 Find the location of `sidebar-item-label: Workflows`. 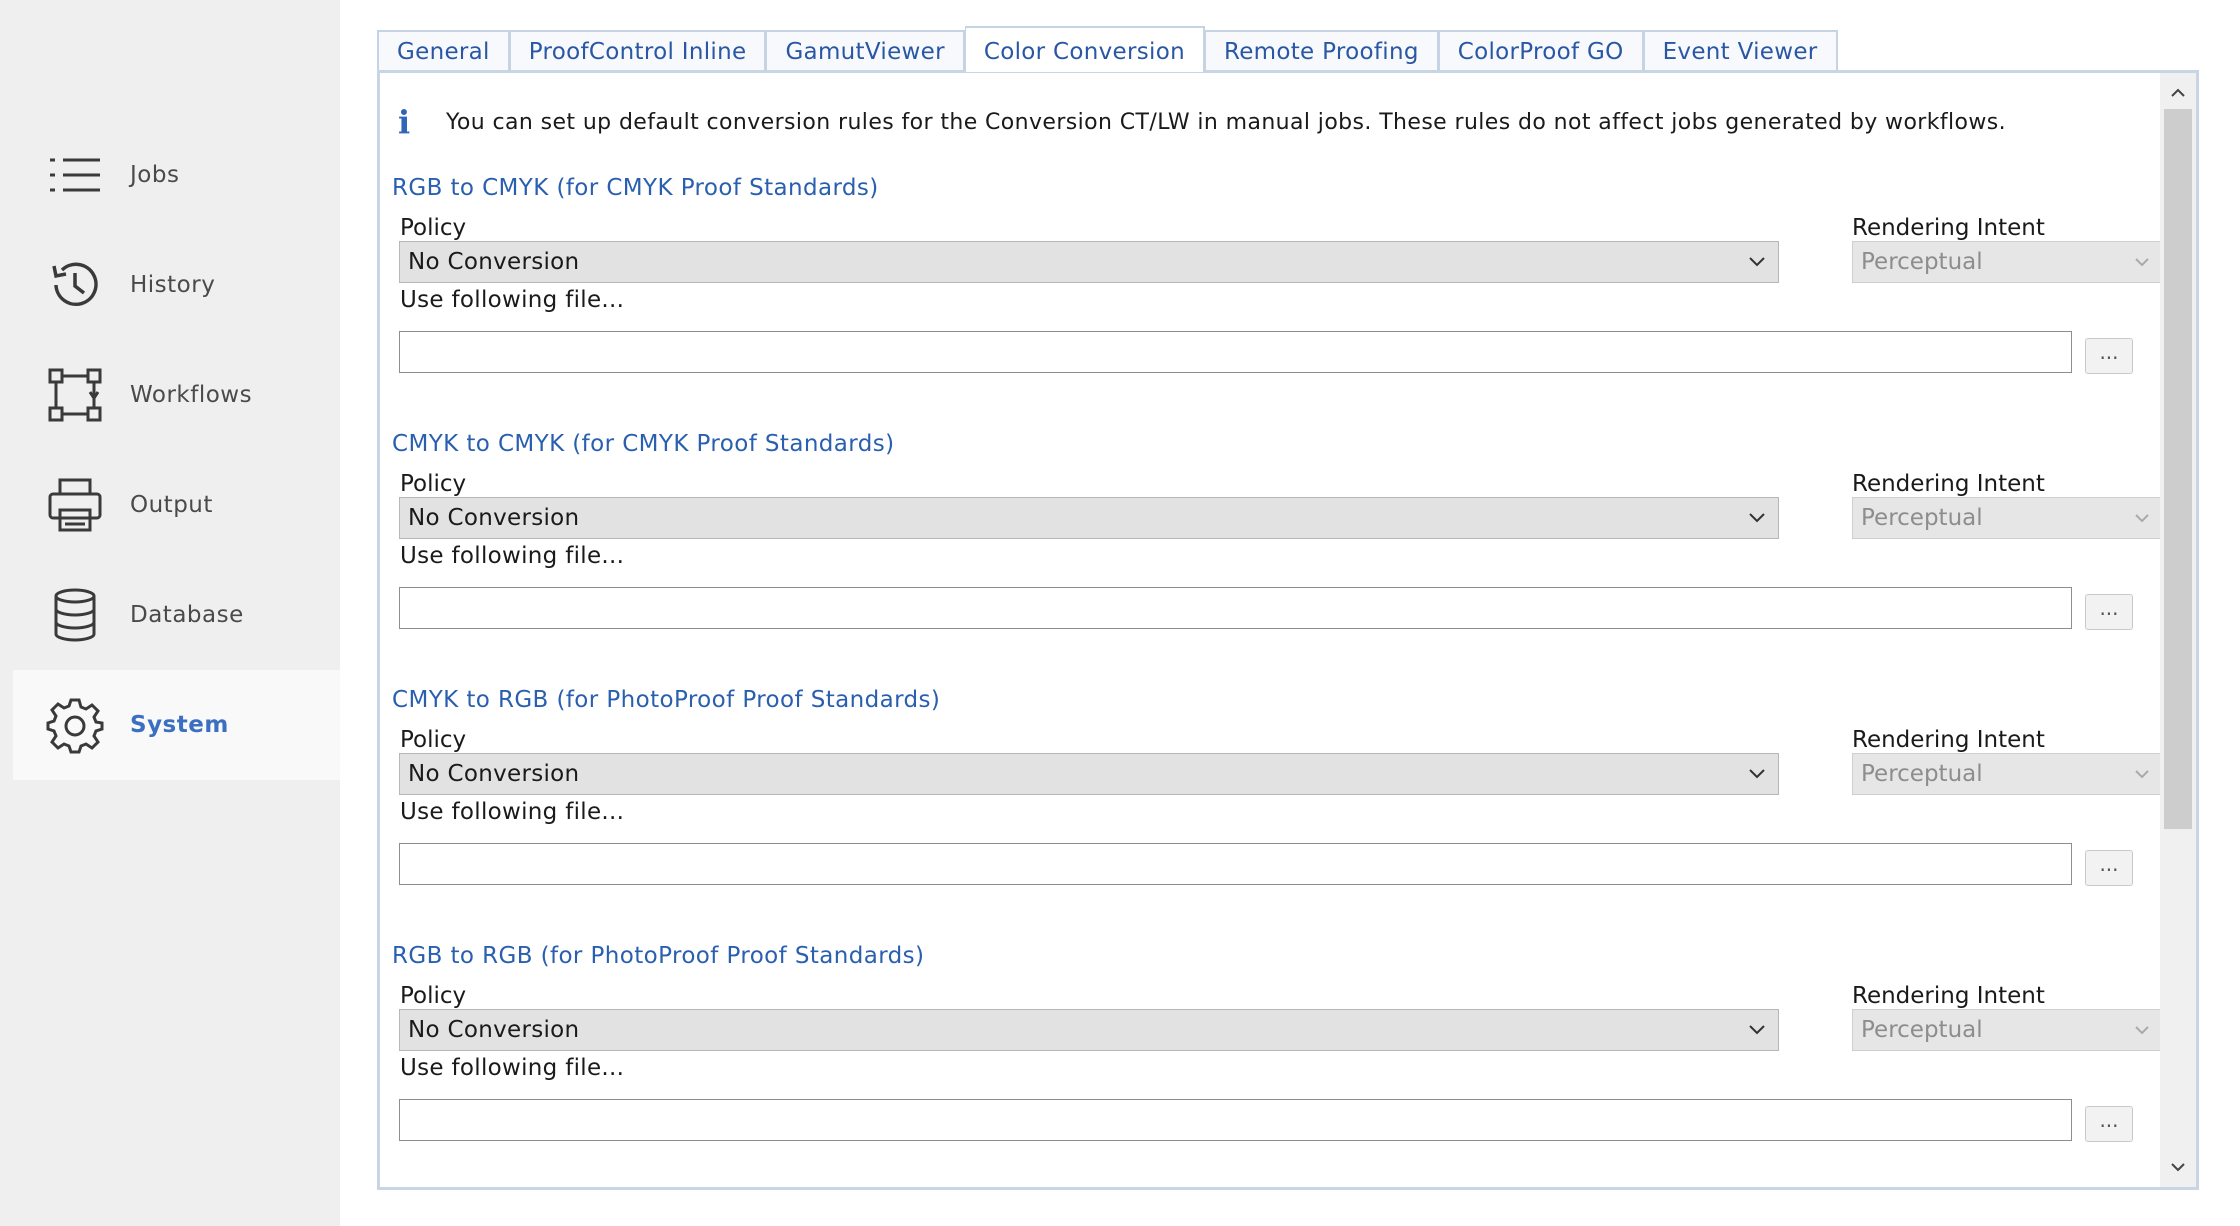

sidebar-item-label: Workflows is located at coordinates (191, 395).